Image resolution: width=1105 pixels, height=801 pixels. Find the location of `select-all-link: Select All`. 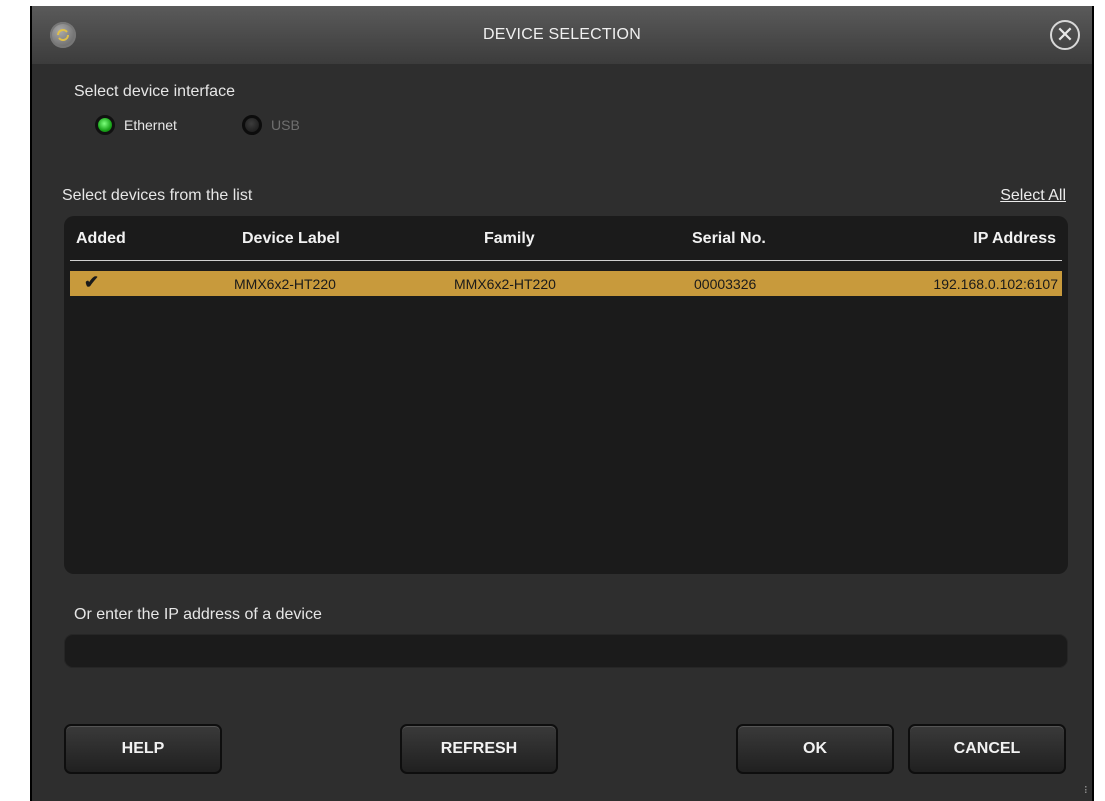

select-all-link: Select All is located at coordinates (1033, 196).